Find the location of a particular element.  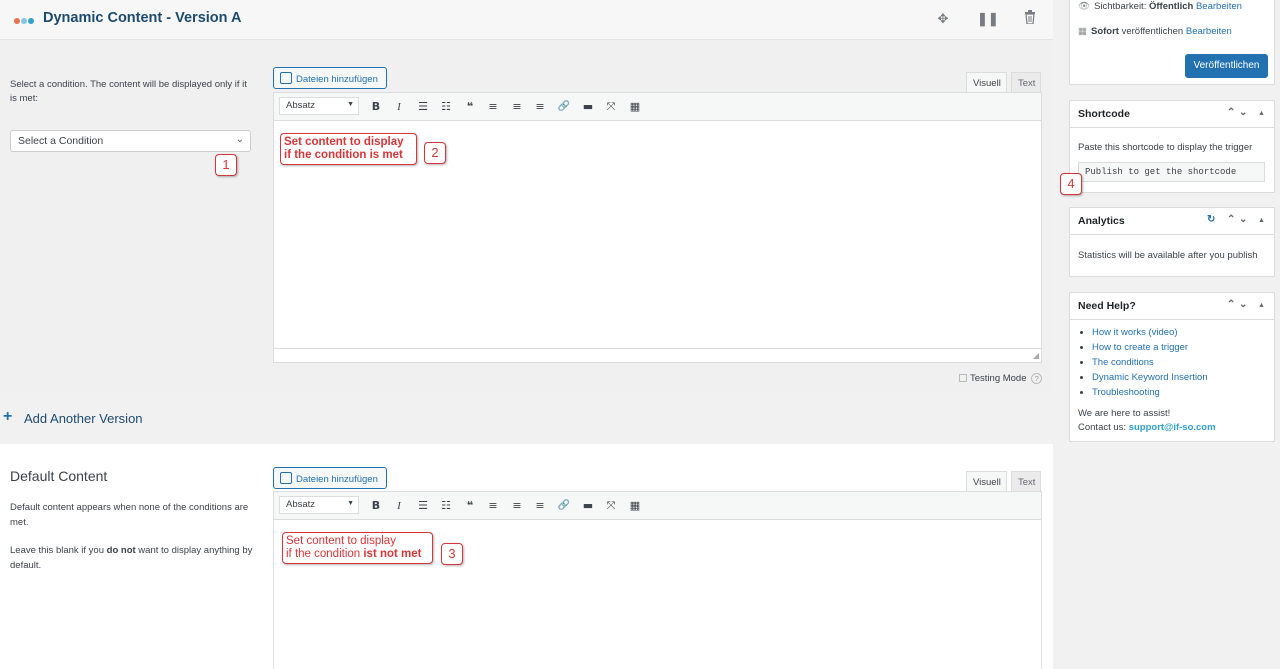

help-link-item: How to create a trigger is located at coordinates (1150, 347).